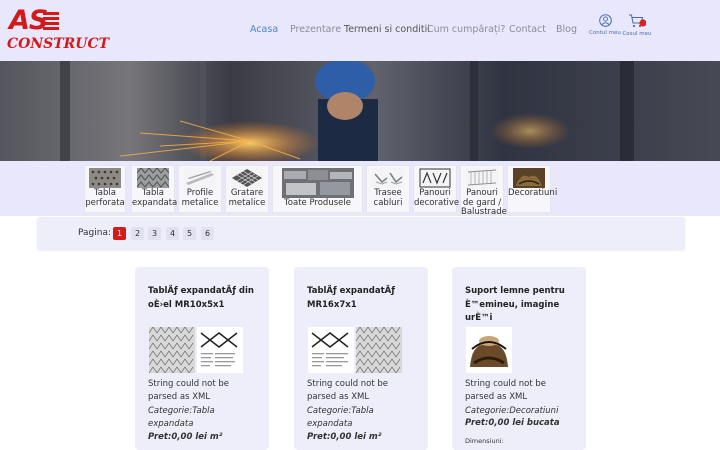 The image size is (720, 450). I want to click on page-1: 1, so click(119, 233).